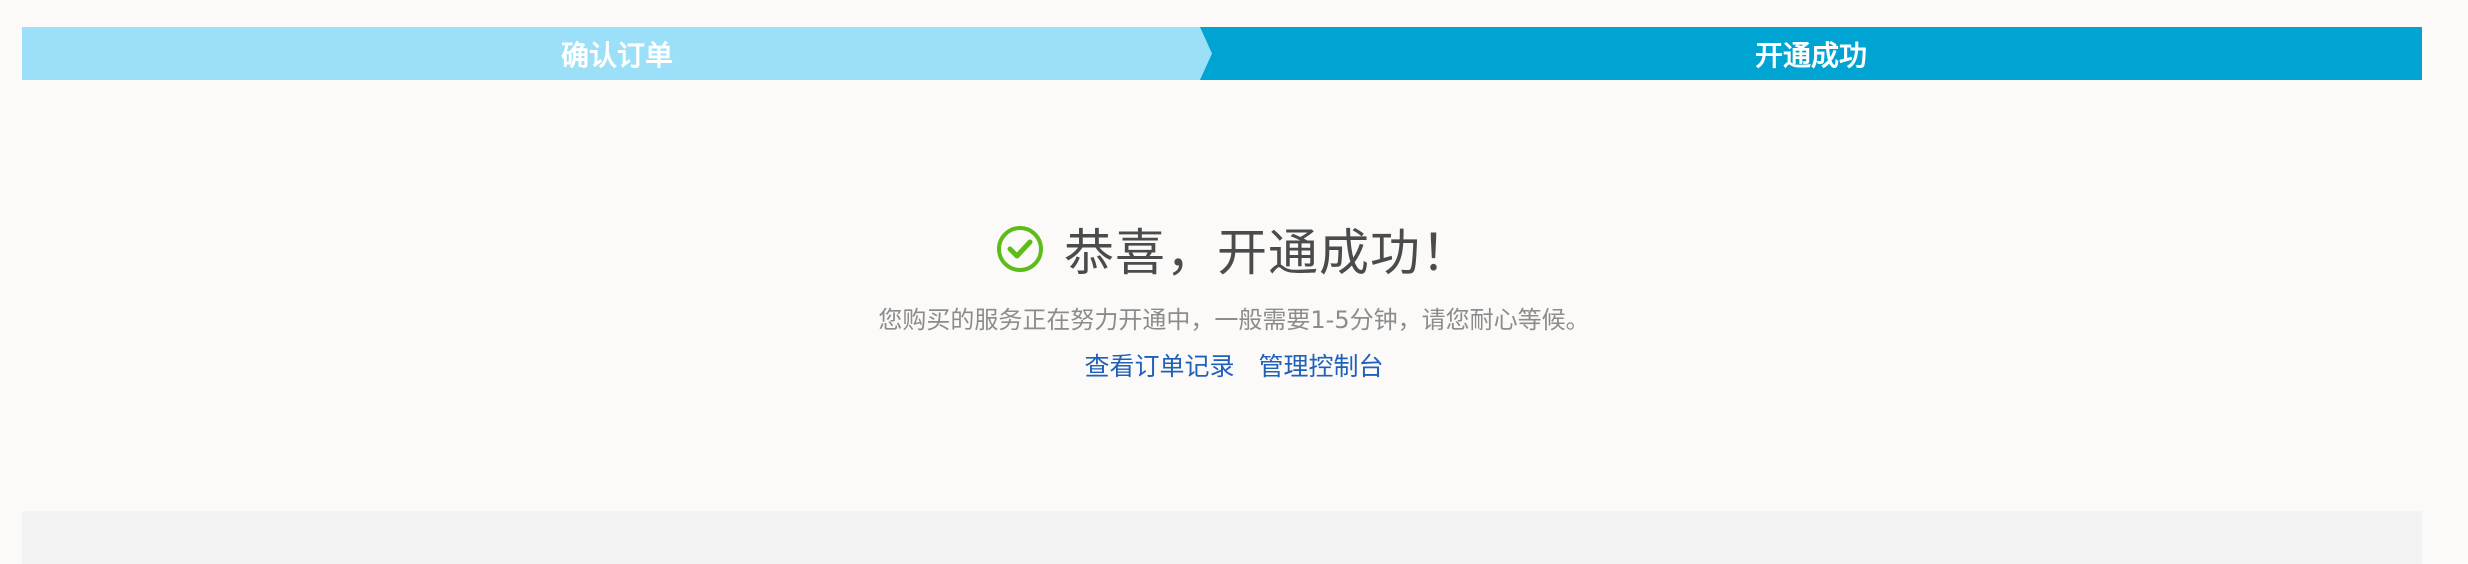  I want to click on result-links: 查看订单记录 管理控制台, so click(1234, 367).